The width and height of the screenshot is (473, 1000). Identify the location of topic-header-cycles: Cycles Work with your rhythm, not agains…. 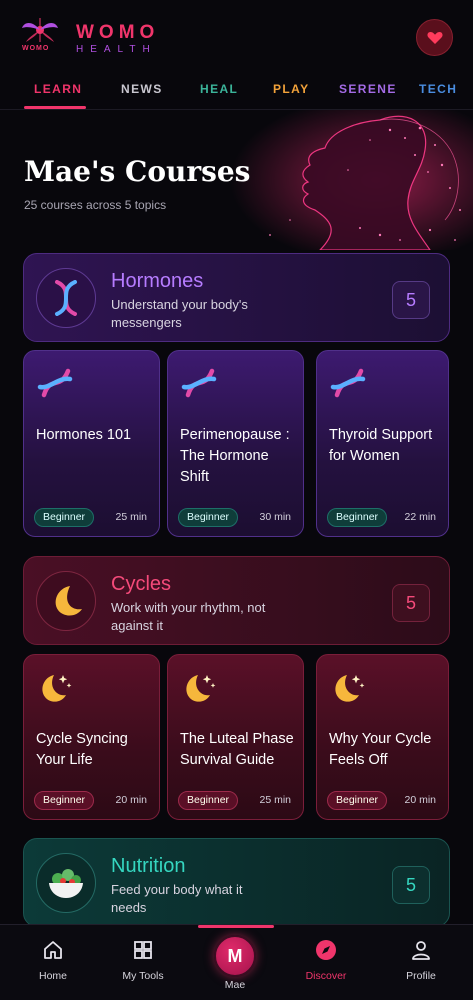
(236, 600).